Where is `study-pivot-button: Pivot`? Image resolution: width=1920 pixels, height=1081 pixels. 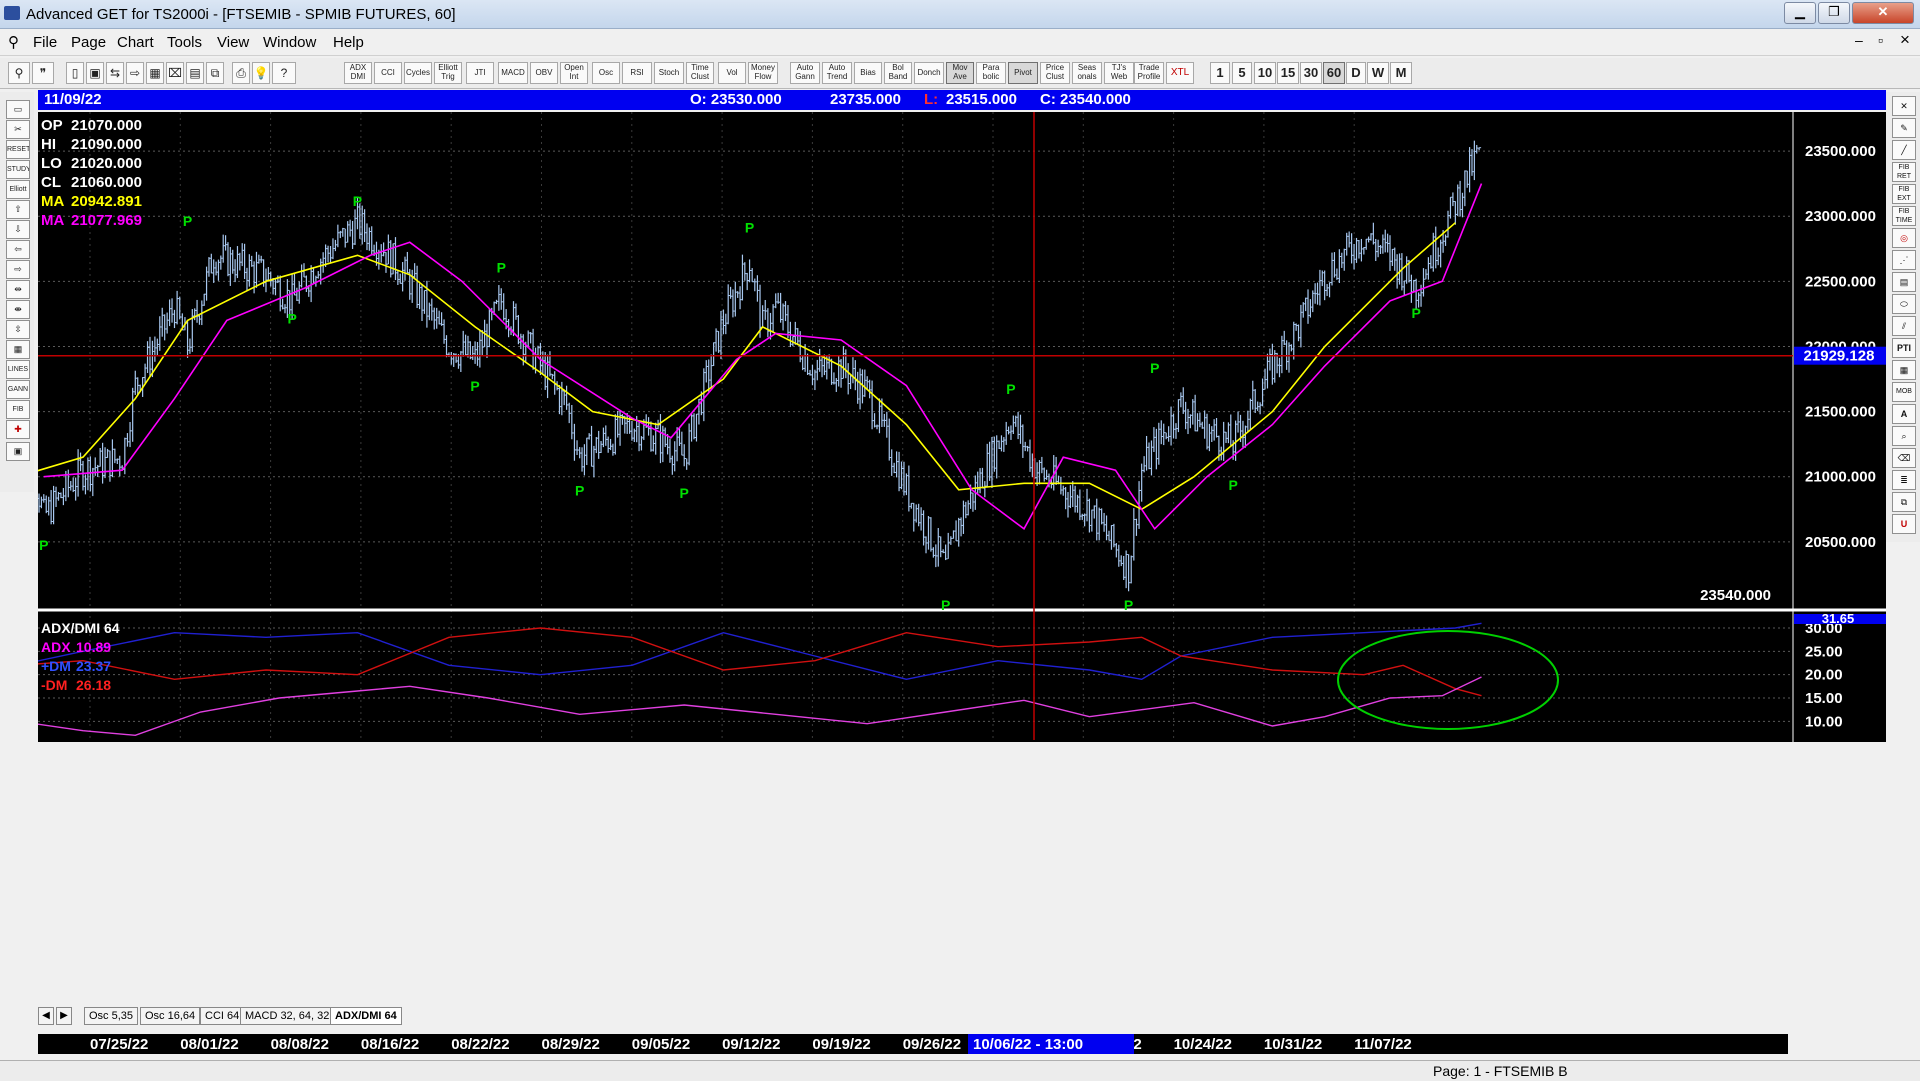 study-pivot-button: Pivot is located at coordinates (1023, 73).